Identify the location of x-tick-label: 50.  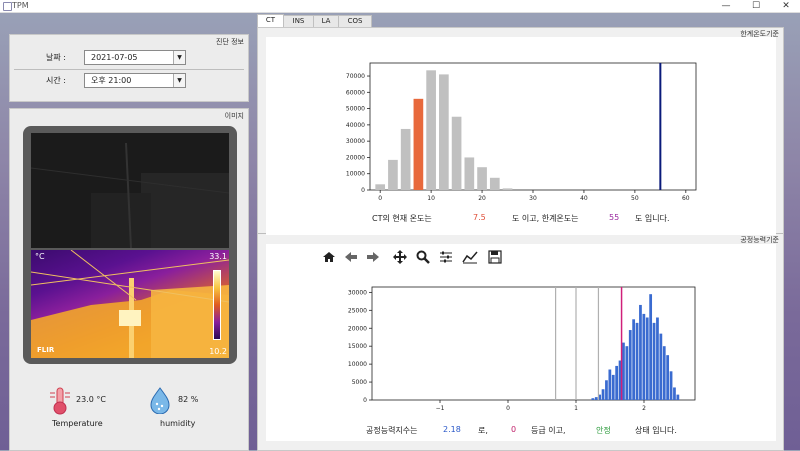
(635, 198).